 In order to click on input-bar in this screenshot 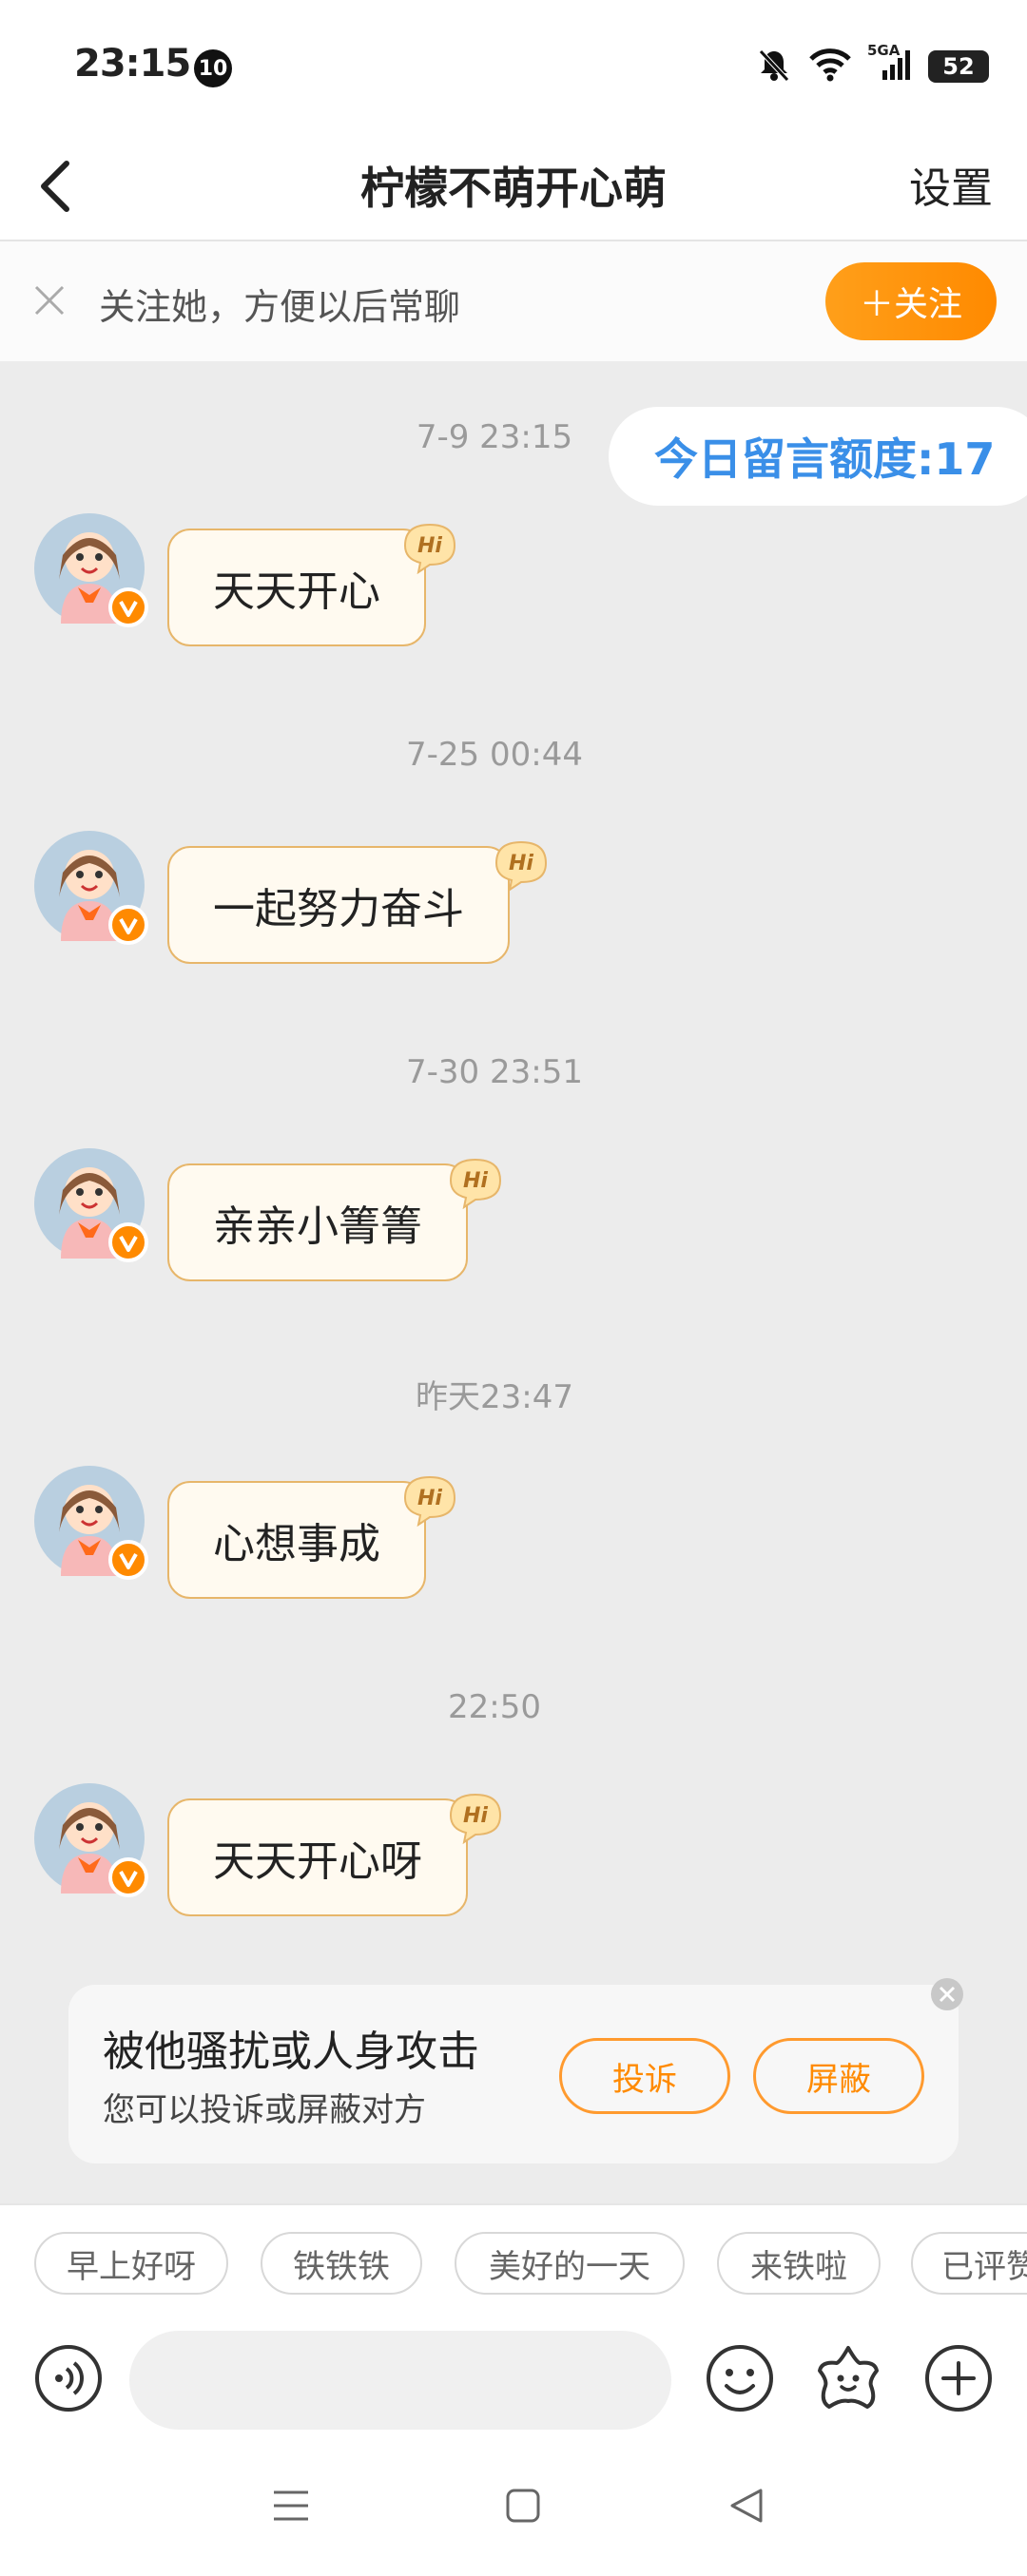, I will do `click(513, 2379)`.